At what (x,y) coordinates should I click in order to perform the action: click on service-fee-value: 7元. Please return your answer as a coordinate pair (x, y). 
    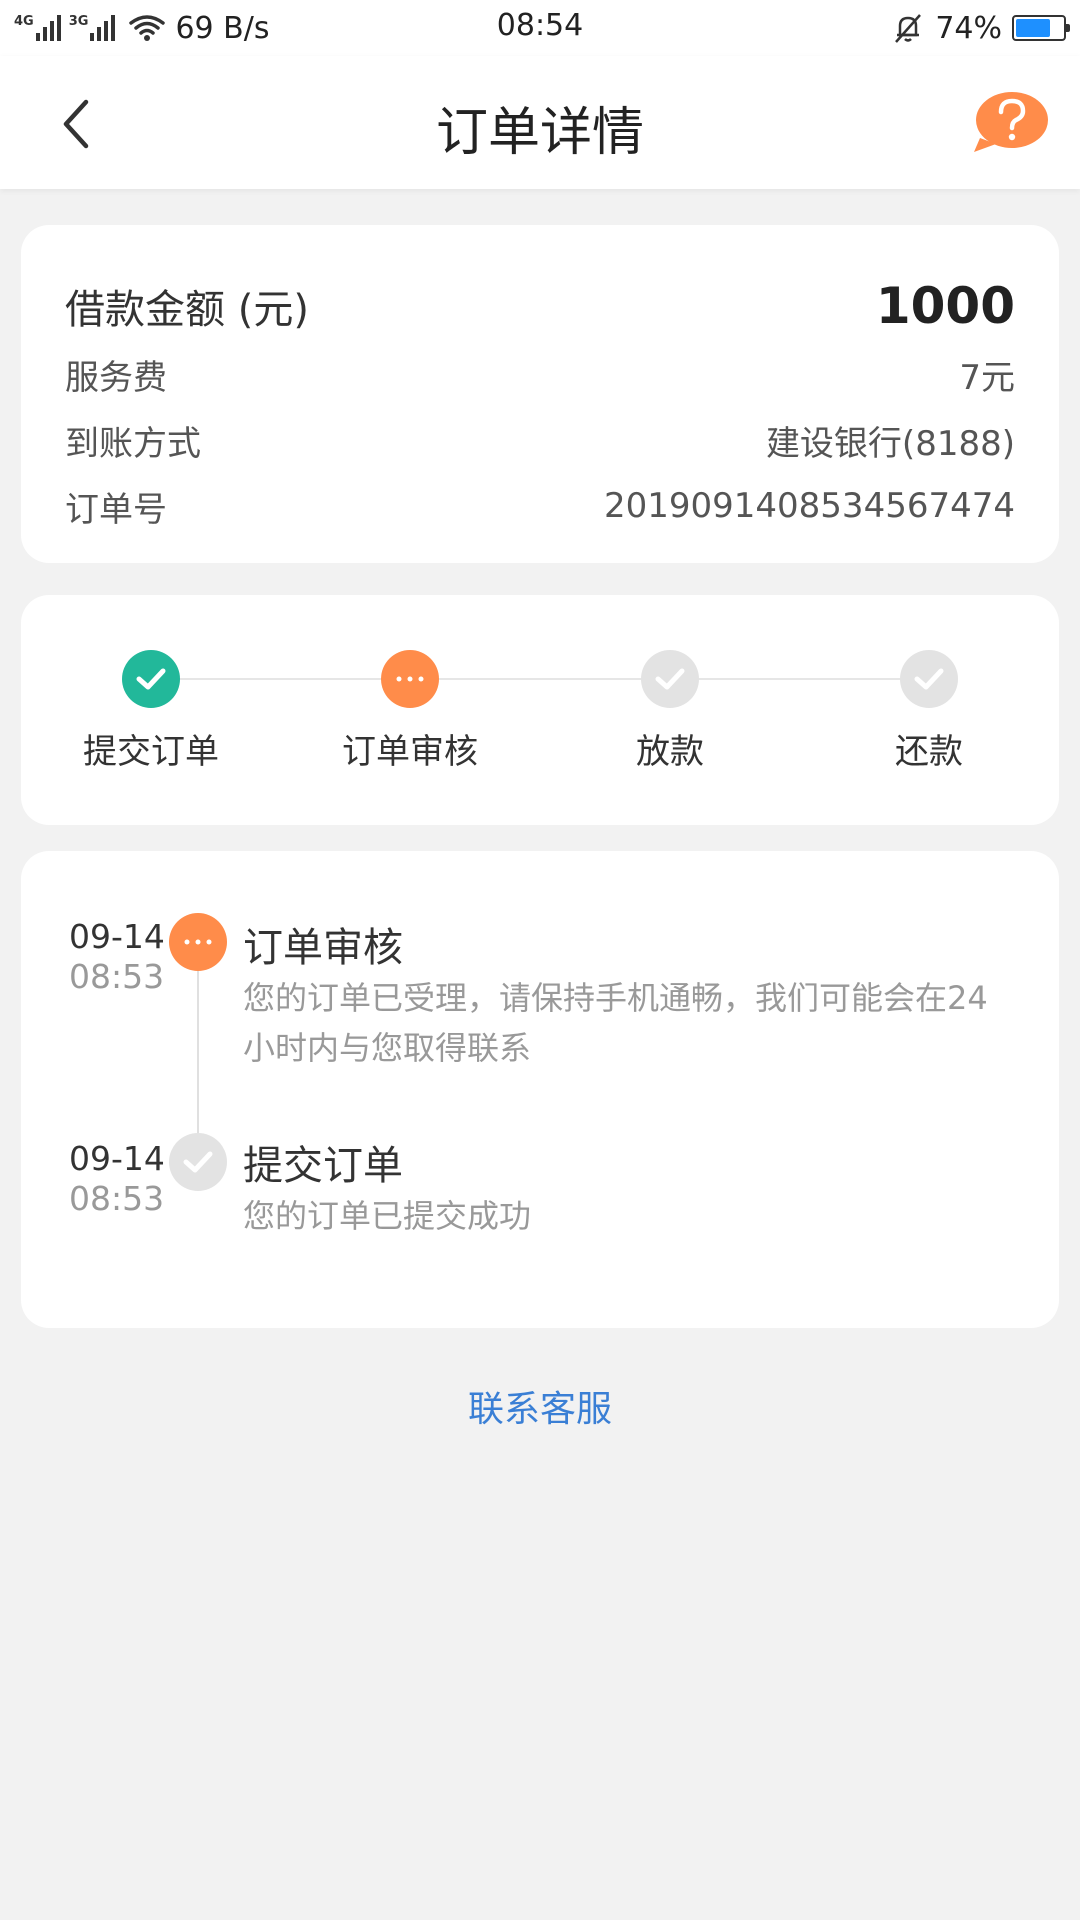
    Looking at the image, I should click on (987, 377).